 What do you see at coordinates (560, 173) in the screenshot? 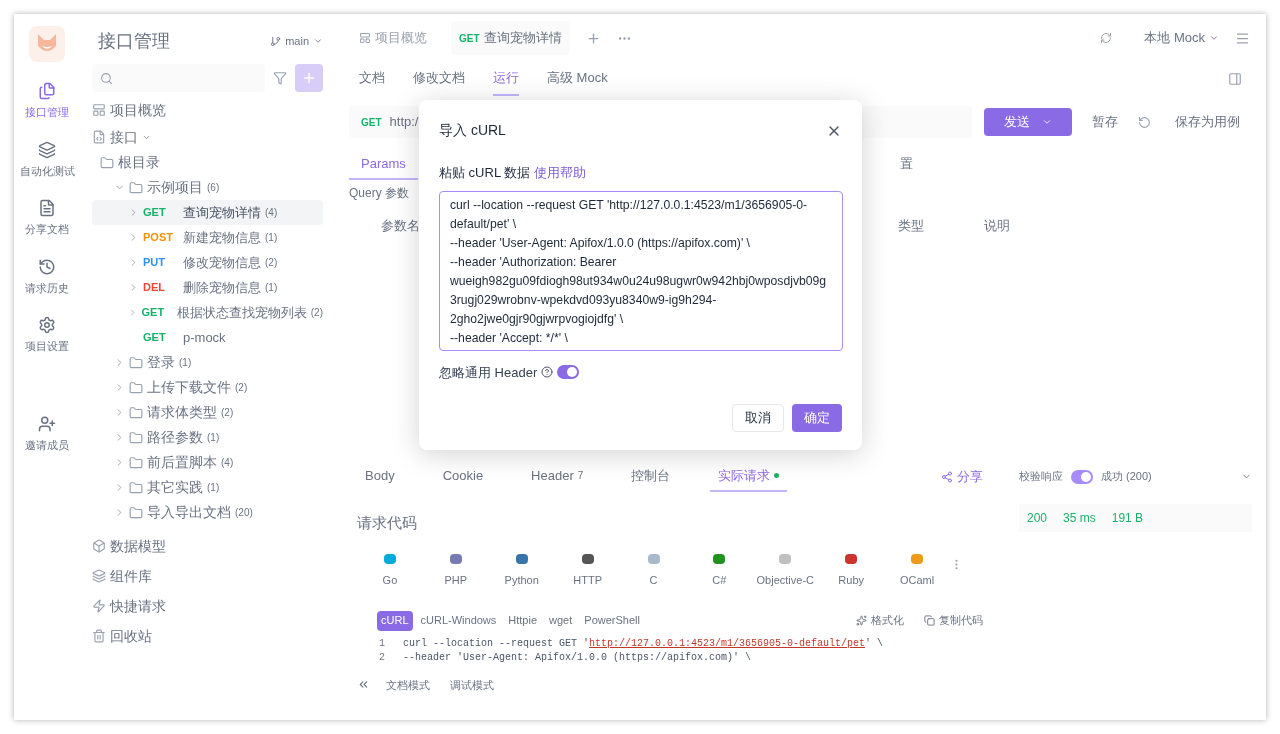
I see `help-link: 使用帮助` at bounding box center [560, 173].